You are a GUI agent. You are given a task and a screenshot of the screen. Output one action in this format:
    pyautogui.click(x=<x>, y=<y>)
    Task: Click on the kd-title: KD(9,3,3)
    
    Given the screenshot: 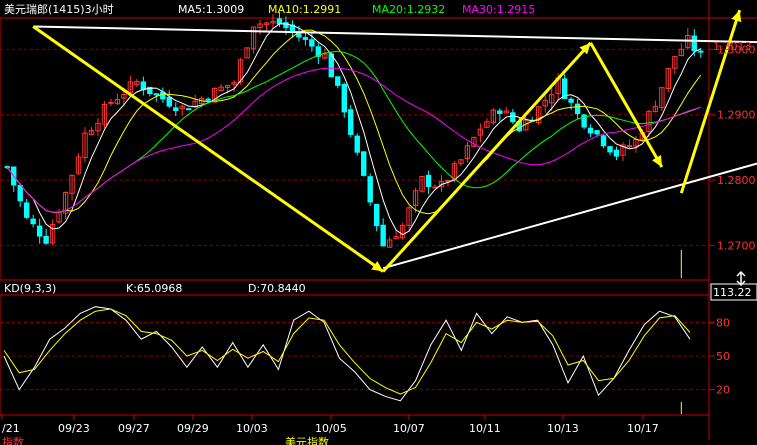 What is the action you would take?
    pyautogui.click(x=30, y=288)
    